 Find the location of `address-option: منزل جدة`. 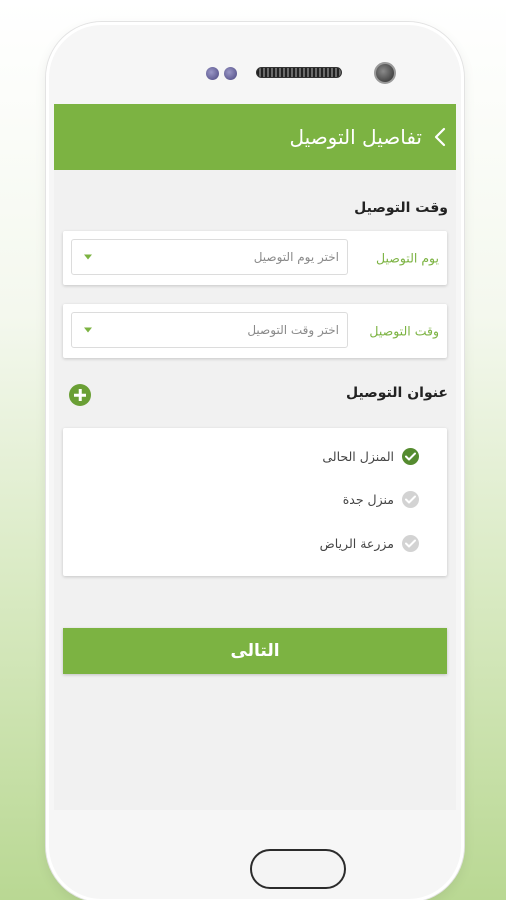

address-option: منزل جدة is located at coordinates (381, 499).